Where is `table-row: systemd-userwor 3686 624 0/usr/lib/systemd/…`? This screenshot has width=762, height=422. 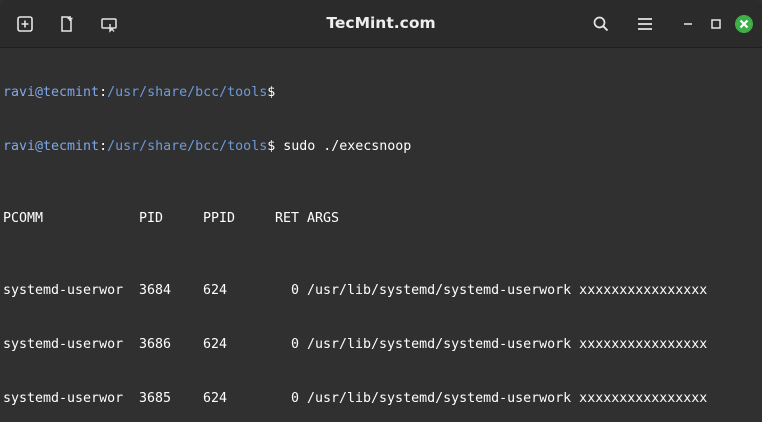
table-row: systemd-userwor 3686 624 0/usr/lib/systemd/… is located at coordinates (382, 345).